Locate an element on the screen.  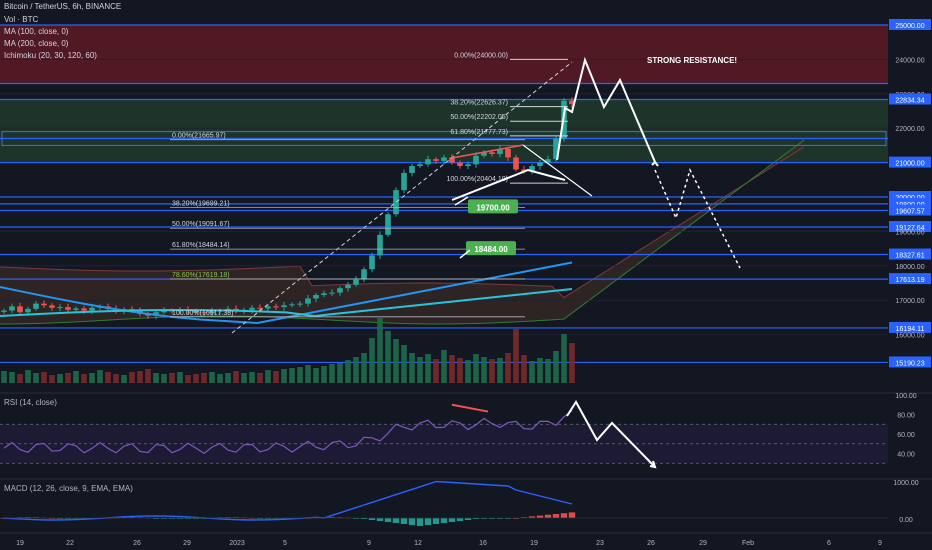
macd-pane-label: MACD (12, 26, close, 9, EMA, EMA) is located at coordinates (68, 488).